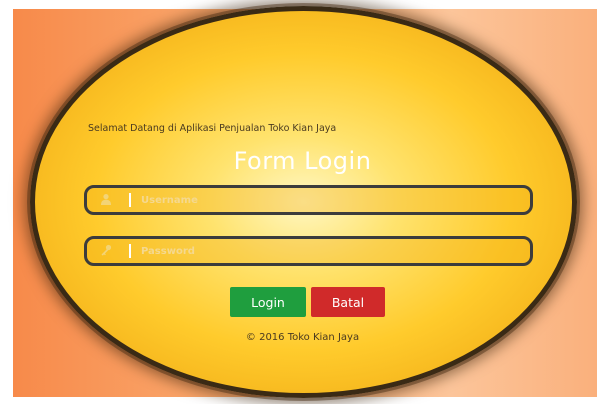  I want to click on password-input, so click(321, 251).